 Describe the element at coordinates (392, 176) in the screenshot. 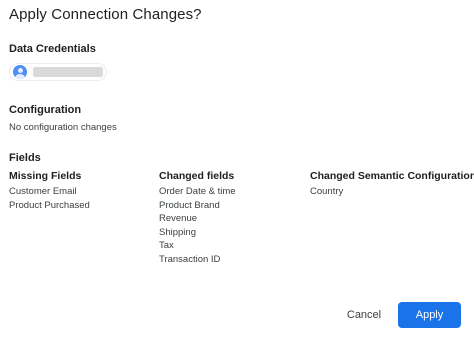

I see `changed-semantic-configuration-header: Changed Semantic Configuration` at that location.